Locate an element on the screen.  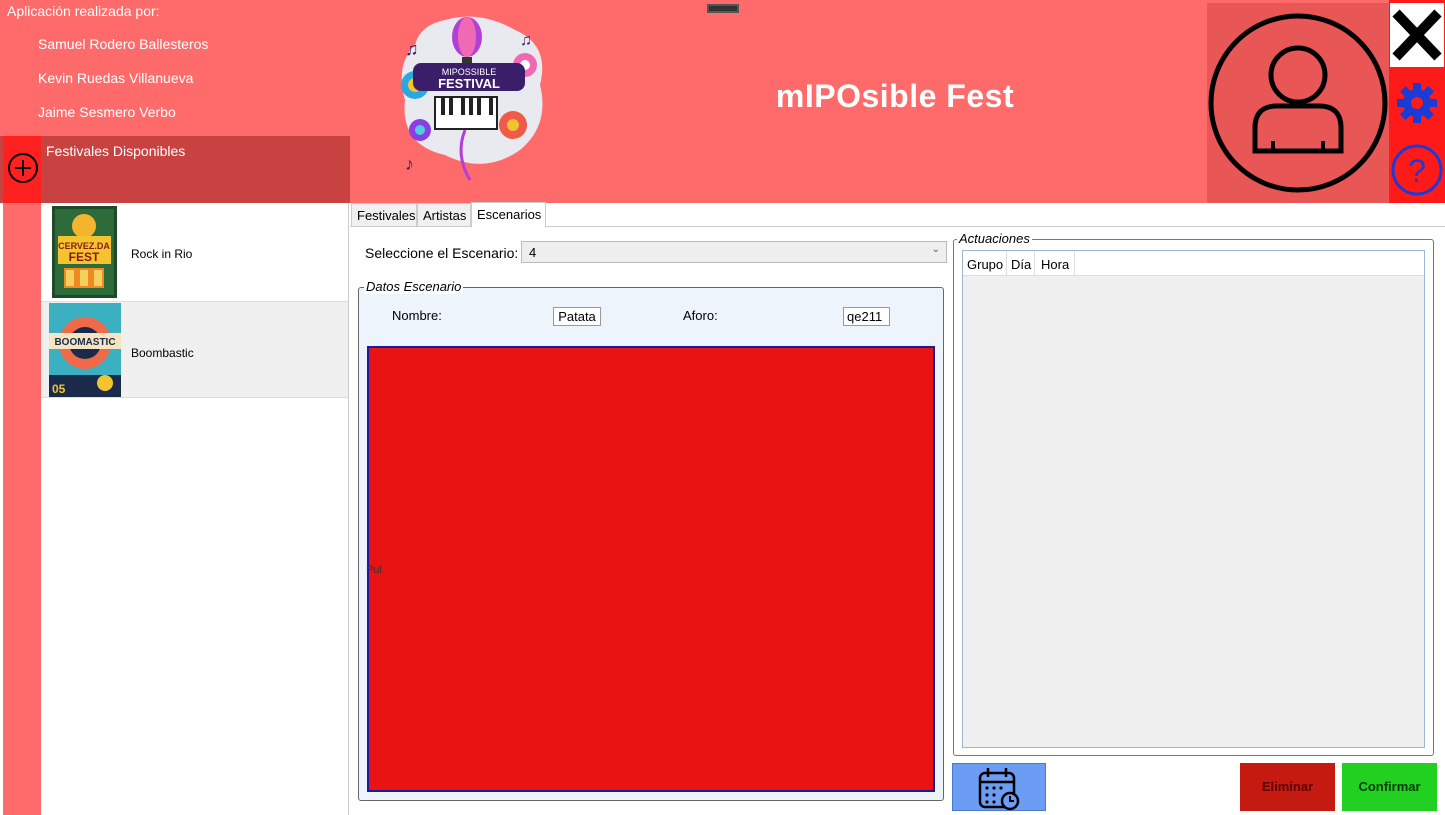
settings-button is located at coordinates (1417, 103).